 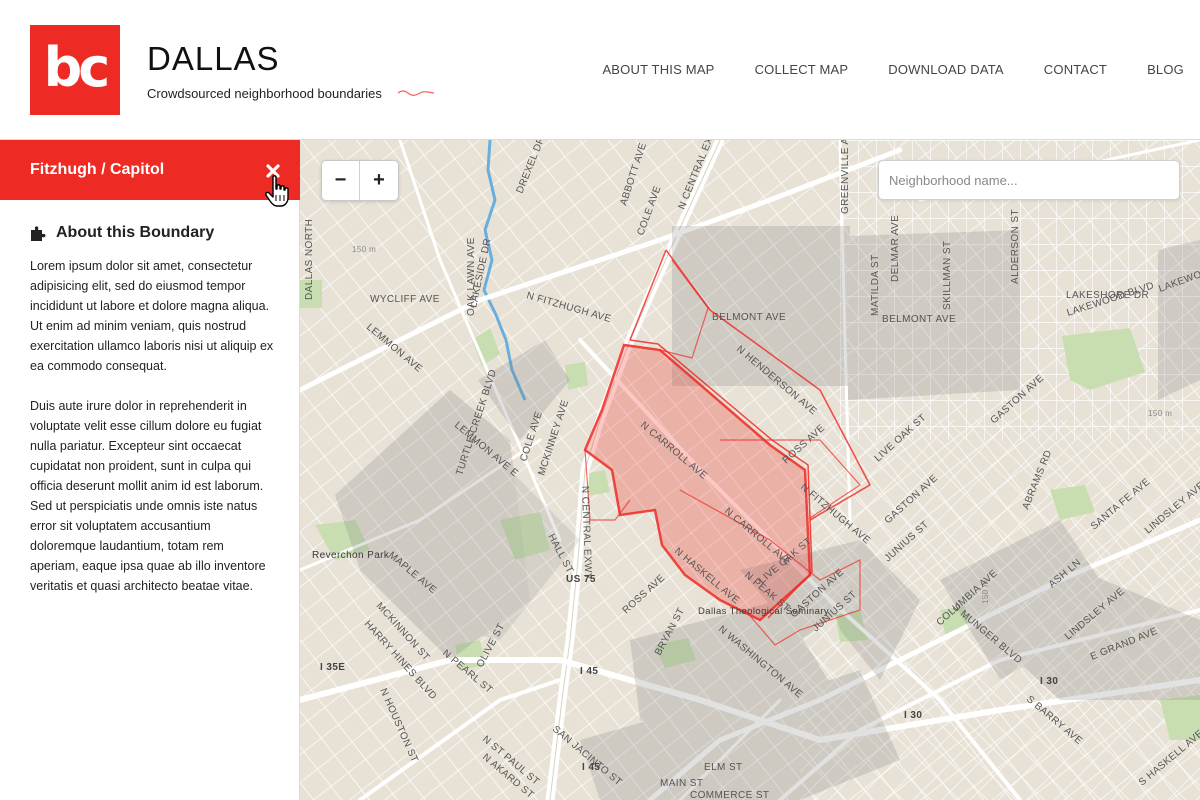 What do you see at coordinates (729, 795) in the screenshot?
I see `label-commerce: COMMERCE ST` at bounding box center [729, 795].